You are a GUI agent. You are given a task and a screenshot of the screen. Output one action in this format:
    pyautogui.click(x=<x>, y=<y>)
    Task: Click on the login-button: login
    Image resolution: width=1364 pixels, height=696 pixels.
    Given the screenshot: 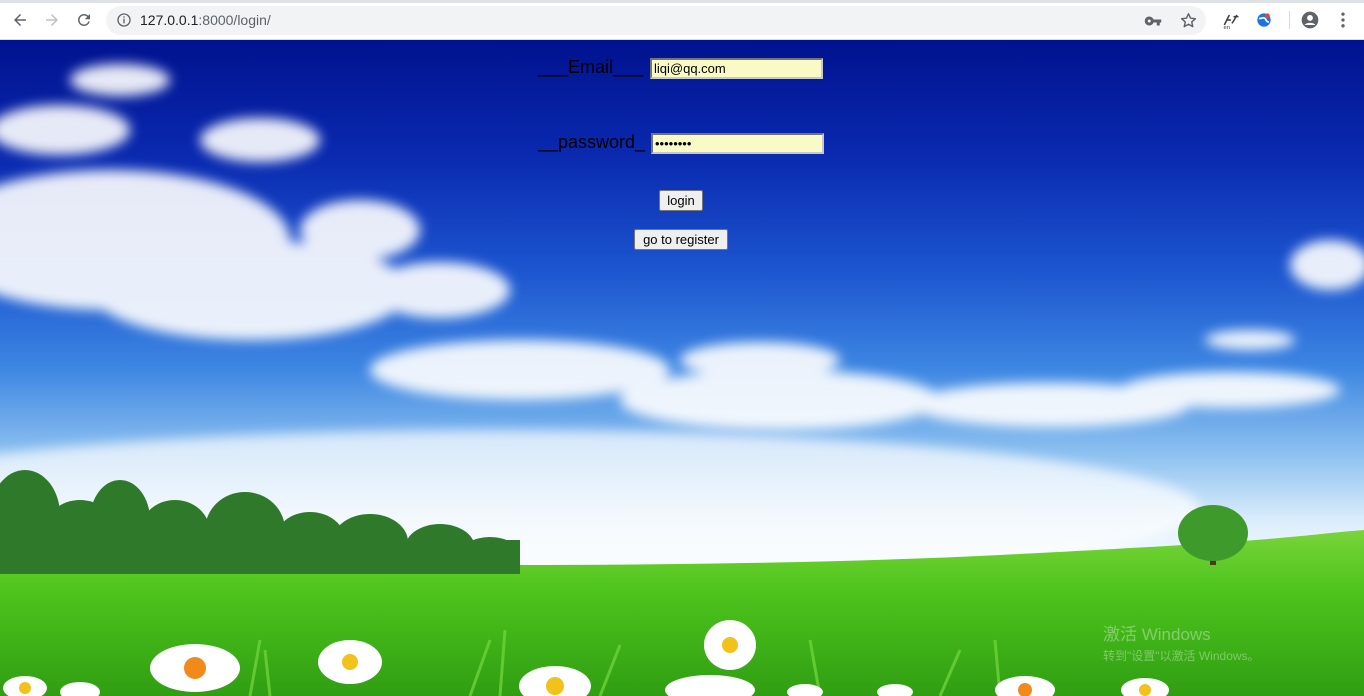 What is the action you would take?
    pyautogui.click(x=681, y=200)
    